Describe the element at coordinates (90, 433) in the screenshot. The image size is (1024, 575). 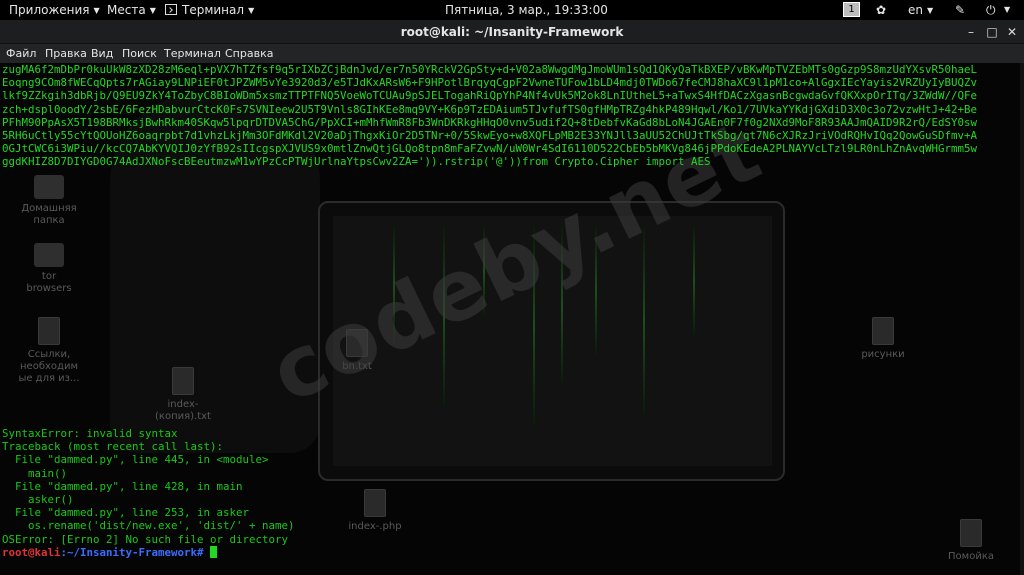
I see `terminal-line: SyntaxError: invalid syntax` at that location.